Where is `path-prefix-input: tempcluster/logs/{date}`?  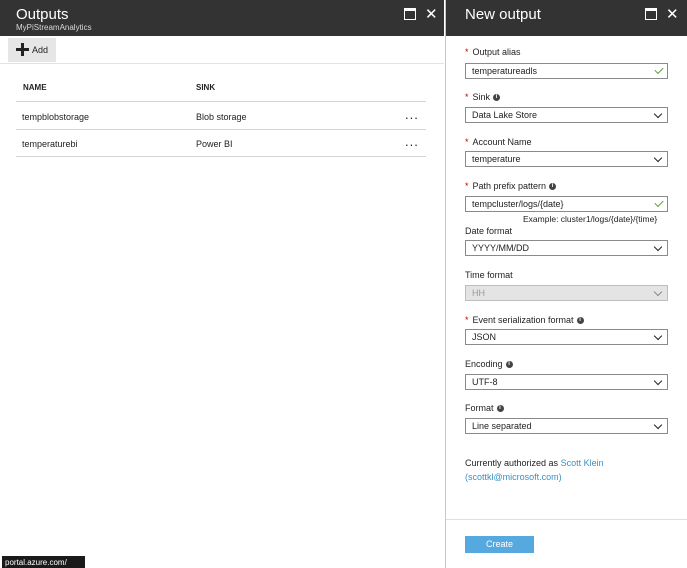 path-prefix-input: tempcluster/logs/{date} is located at coordinates (566, 204).